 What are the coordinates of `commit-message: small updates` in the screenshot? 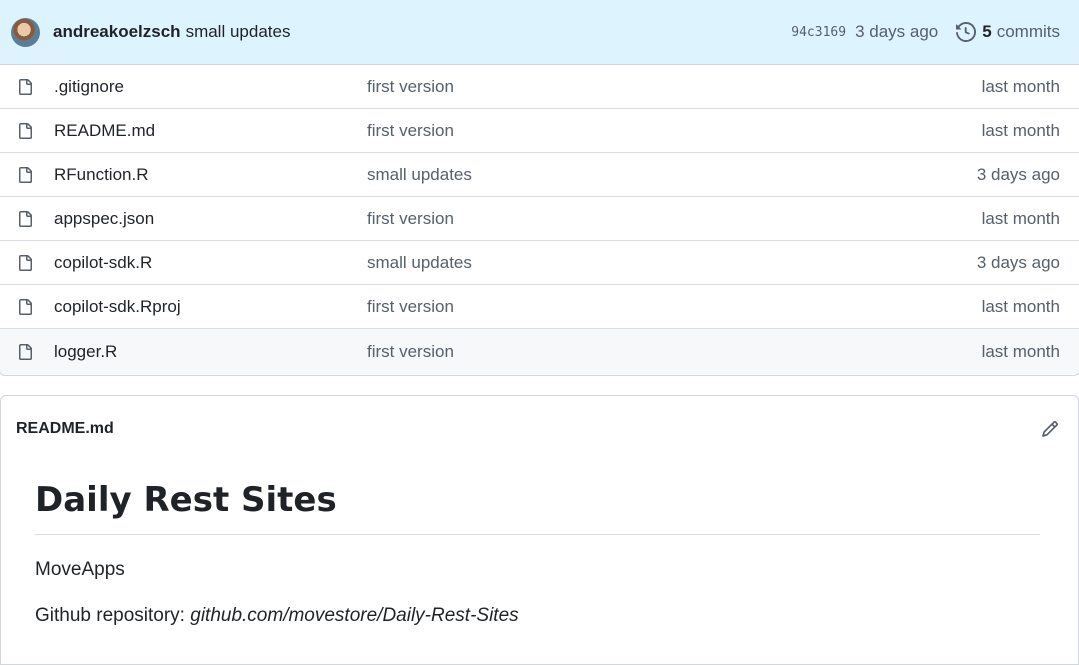 It's located at (238, 32).